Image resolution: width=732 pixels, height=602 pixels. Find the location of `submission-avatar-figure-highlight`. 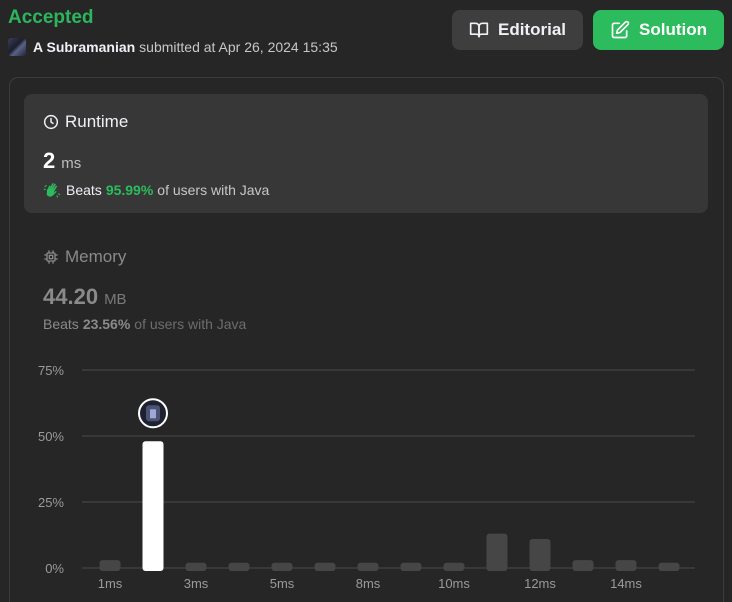

submission-avatar-figure-highlight is located at coordinates (153, 414).